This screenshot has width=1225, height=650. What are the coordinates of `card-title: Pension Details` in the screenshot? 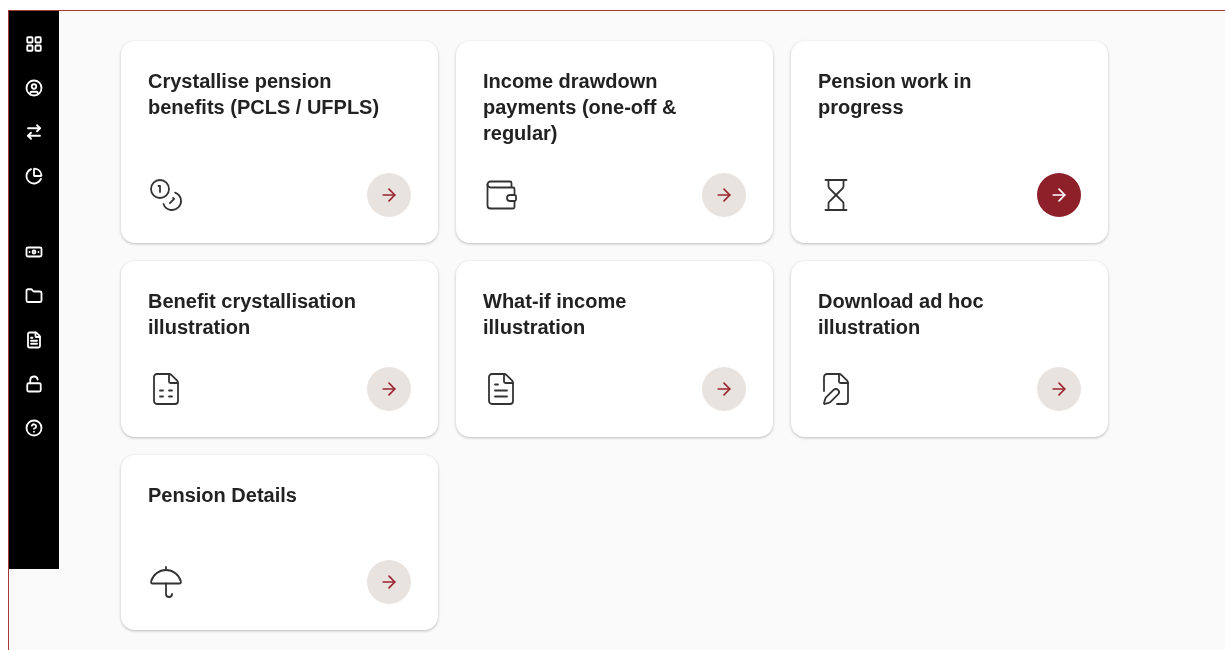 It's located at (223, 495).